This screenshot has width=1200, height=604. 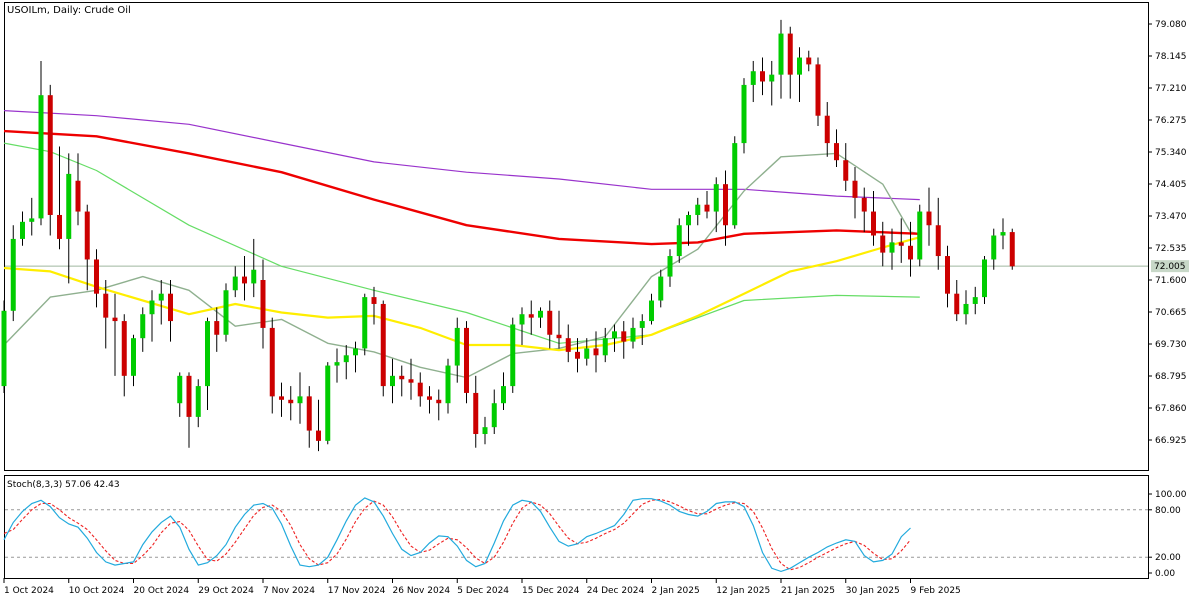 I want to click on y-tick-label: 74.405, so click(x=1171, y=185).